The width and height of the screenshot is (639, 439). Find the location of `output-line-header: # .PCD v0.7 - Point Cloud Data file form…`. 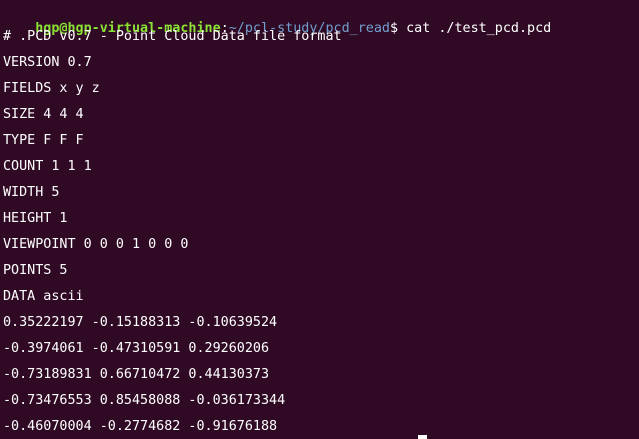

output-line-header: # .PCD v0.7 - Point Cloud Data file form… is located at coordinates (172, 36).